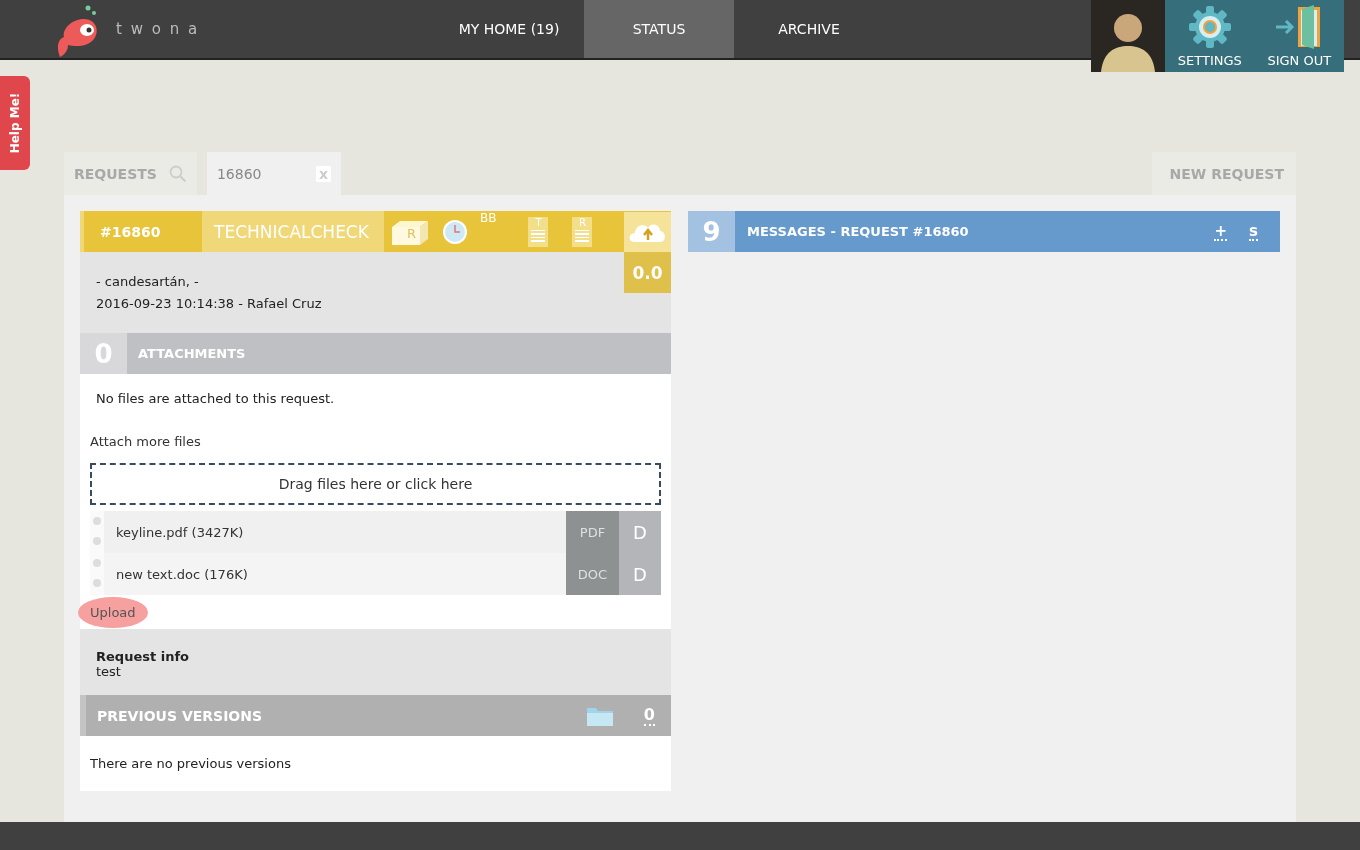  Describe the element at coordinates (143, 656) in the screenshot. I see `request-info-title: Request info` at that location.